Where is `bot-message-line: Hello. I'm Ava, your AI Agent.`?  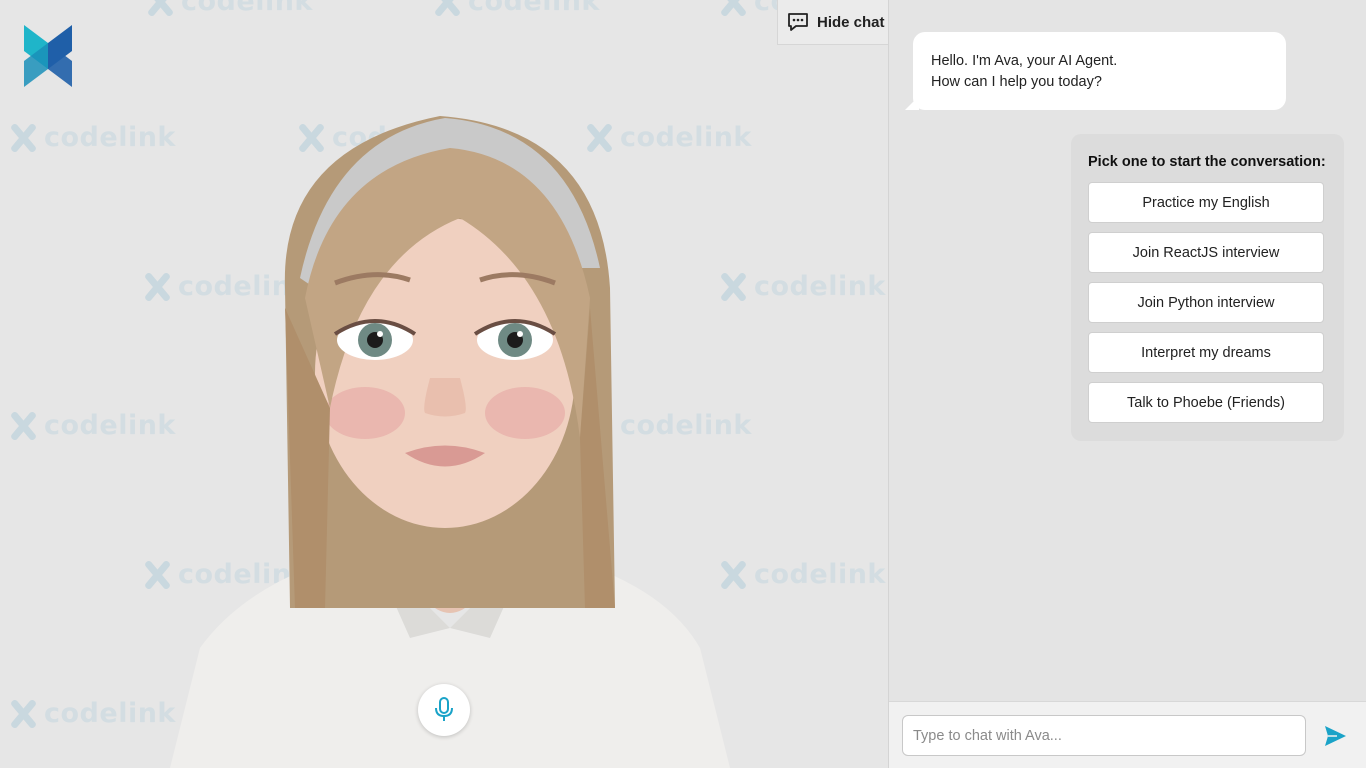 bot-message-line: Hello. I'm Ava, your AI Agent. is located at coordinates (1024, 61).